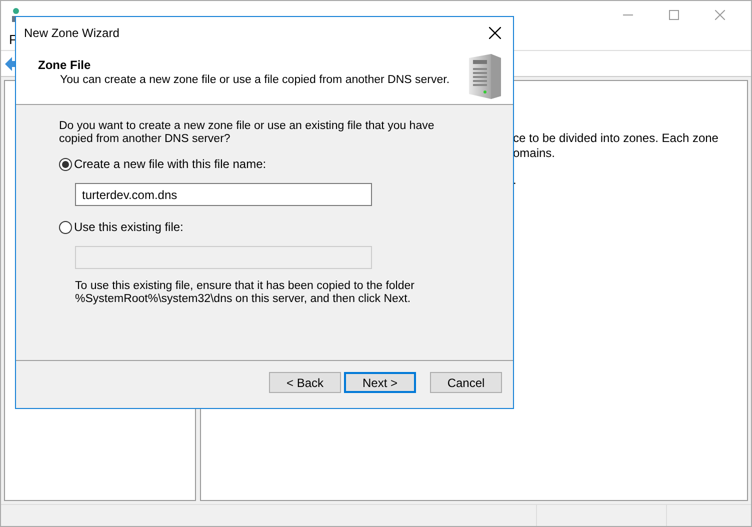  What do you see at coordinates (305, 382) in the screenshot?
I see `wizard-button: < Back` at bounding box center [305, 382].